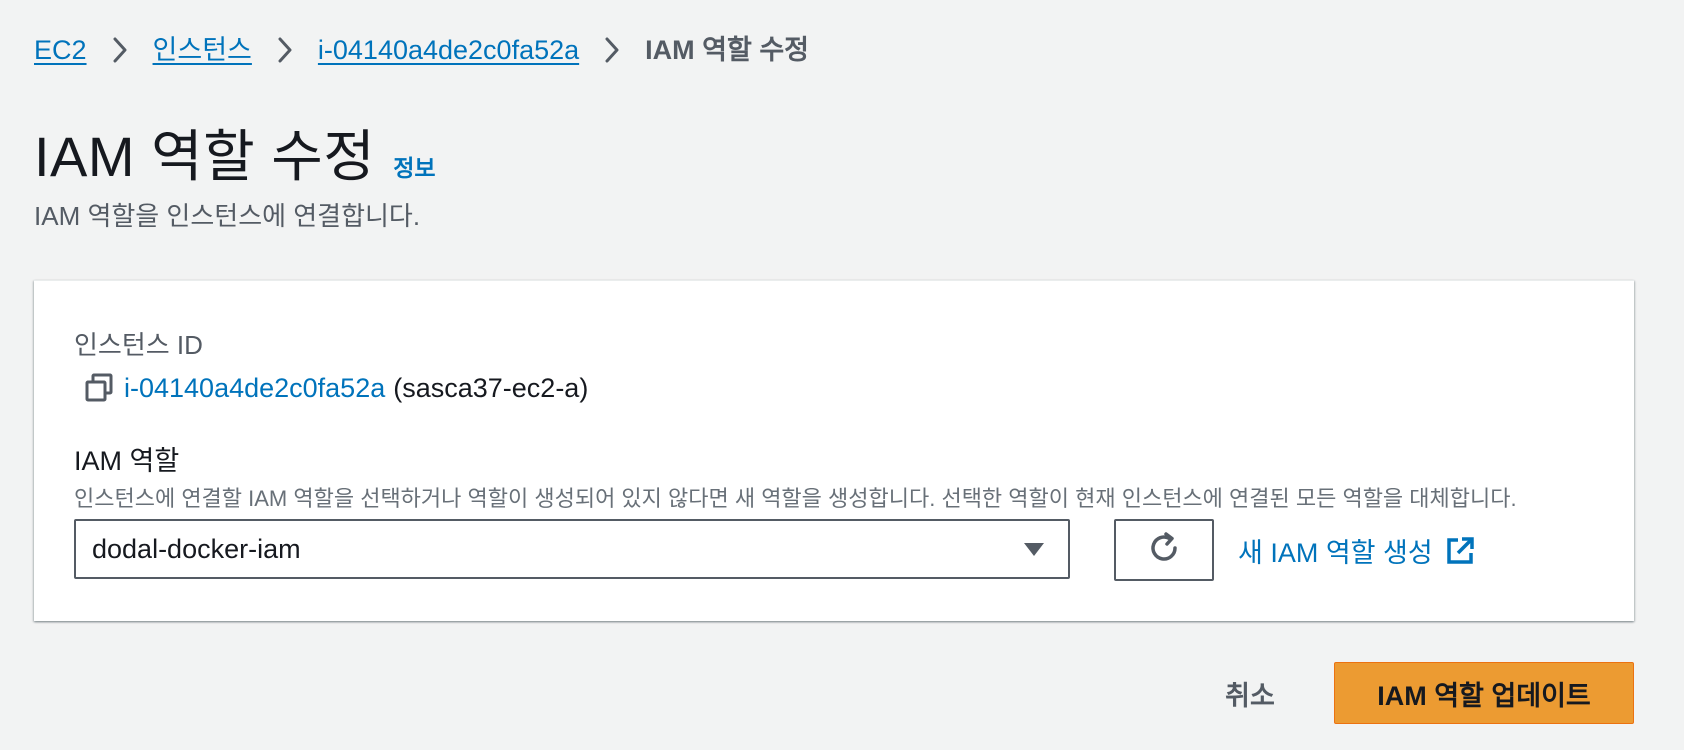 The width and height of the screenshot is (1684, 750). What do you see at coordinates (127, 461) in the screenshot?
I see `iam-role-label: IAM 역할` at bounding box center [127, 461].